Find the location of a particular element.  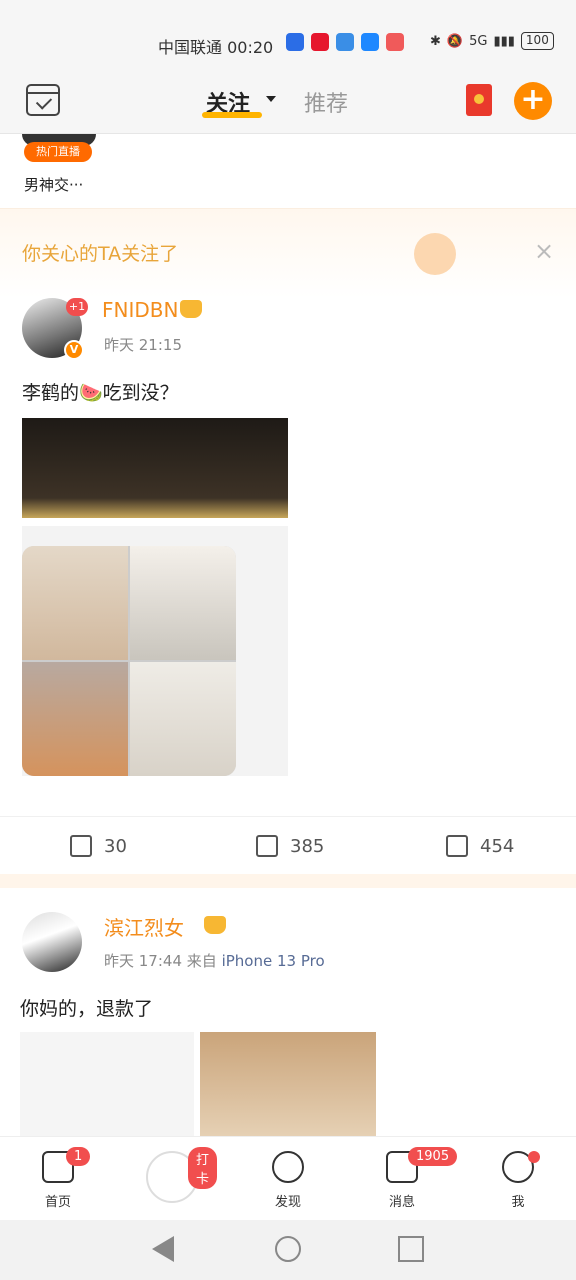

notification-icons is located at coordinates (345, 42).